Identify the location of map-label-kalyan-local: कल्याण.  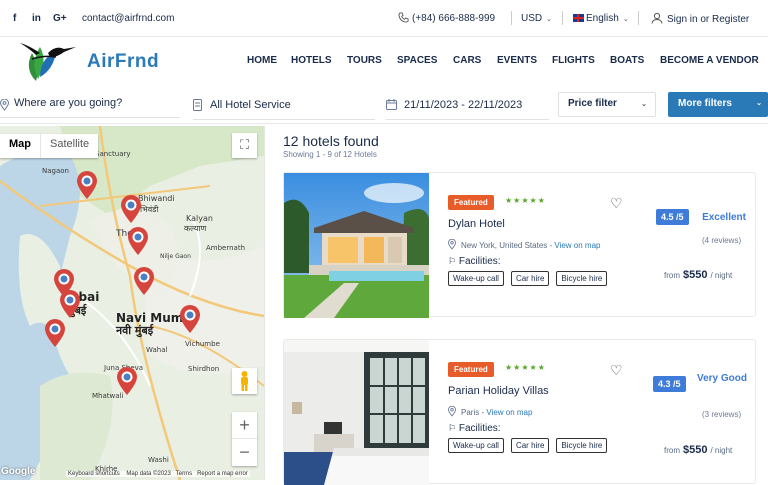
(195, 228).